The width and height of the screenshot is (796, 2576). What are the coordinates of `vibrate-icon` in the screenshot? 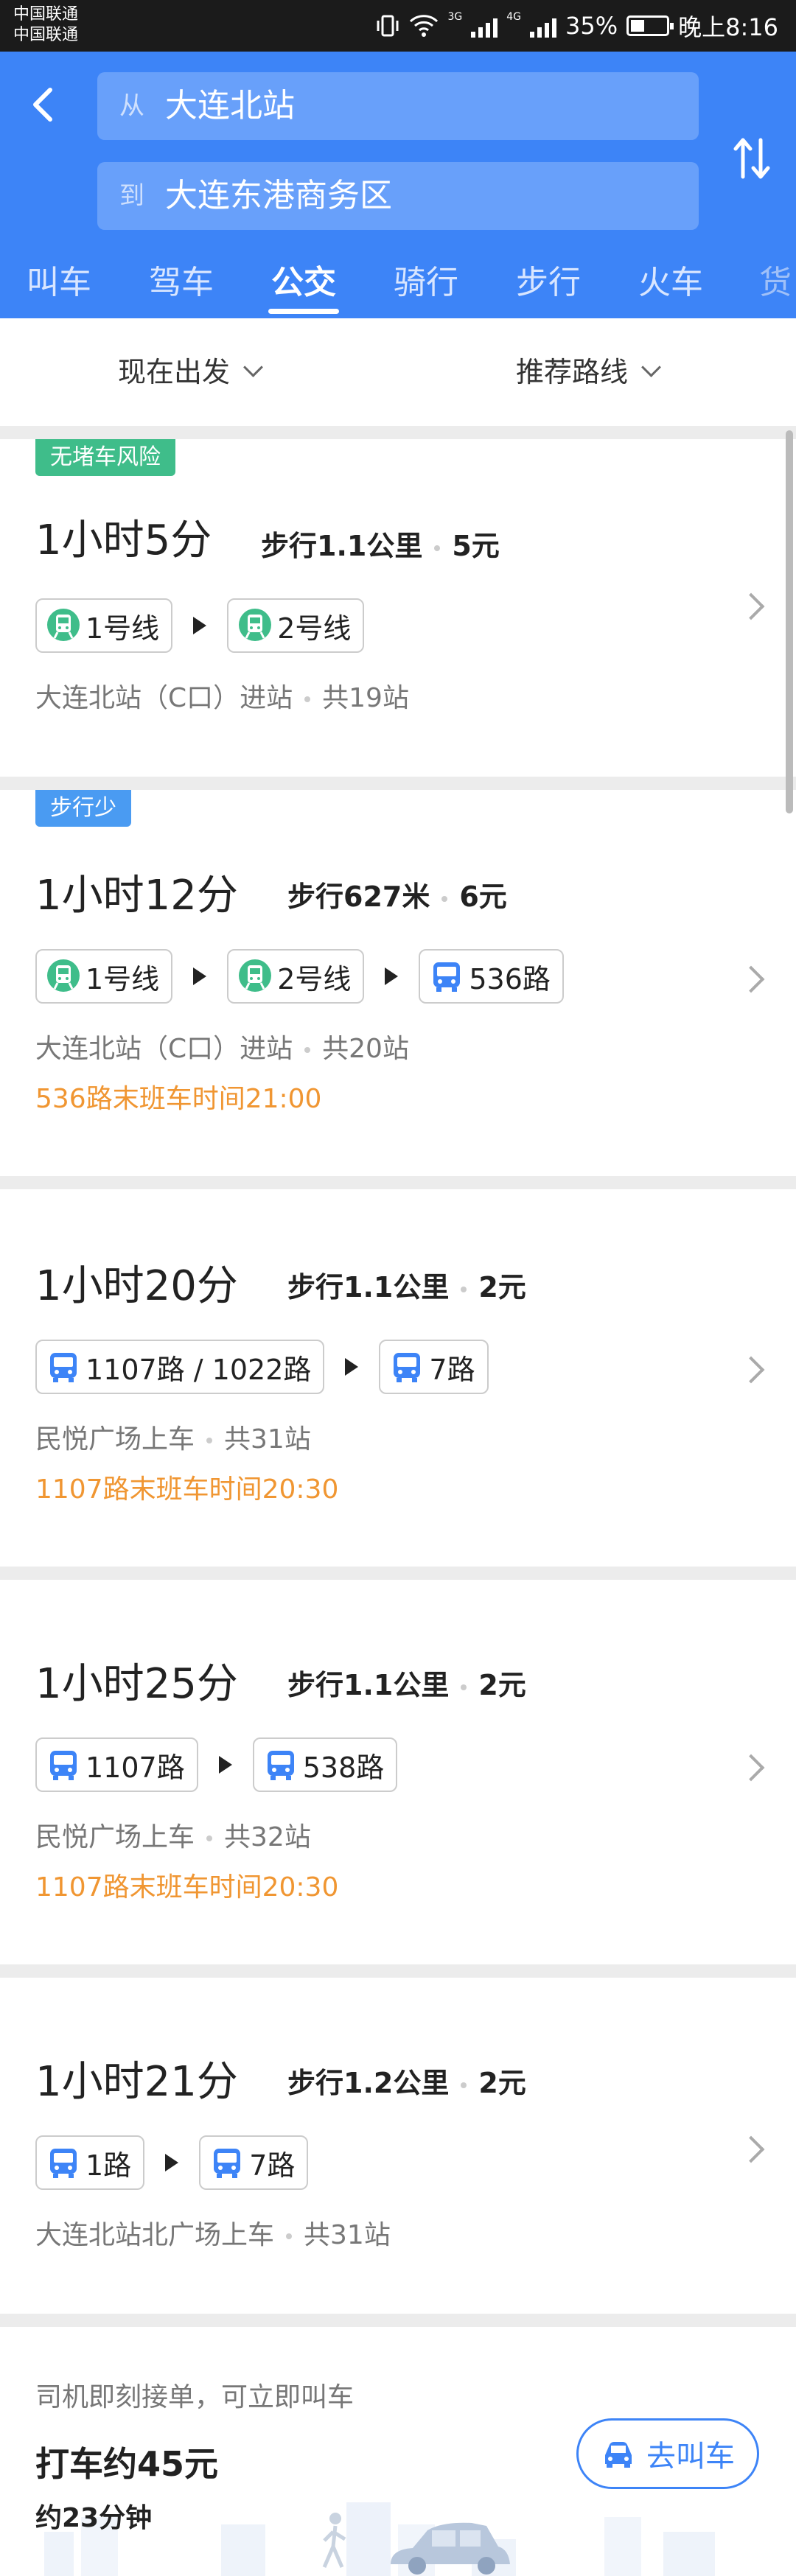 It's located at (388, 26).